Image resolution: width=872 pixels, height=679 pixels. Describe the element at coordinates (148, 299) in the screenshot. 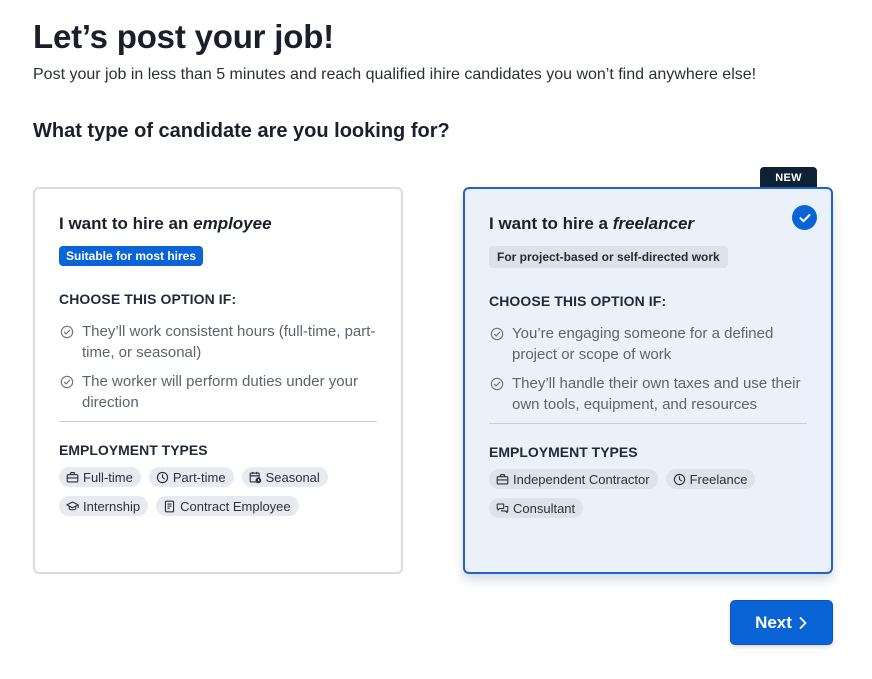

I see `employee-criteria-heading: CHOOSE THIS OPTION IF:` at that location.